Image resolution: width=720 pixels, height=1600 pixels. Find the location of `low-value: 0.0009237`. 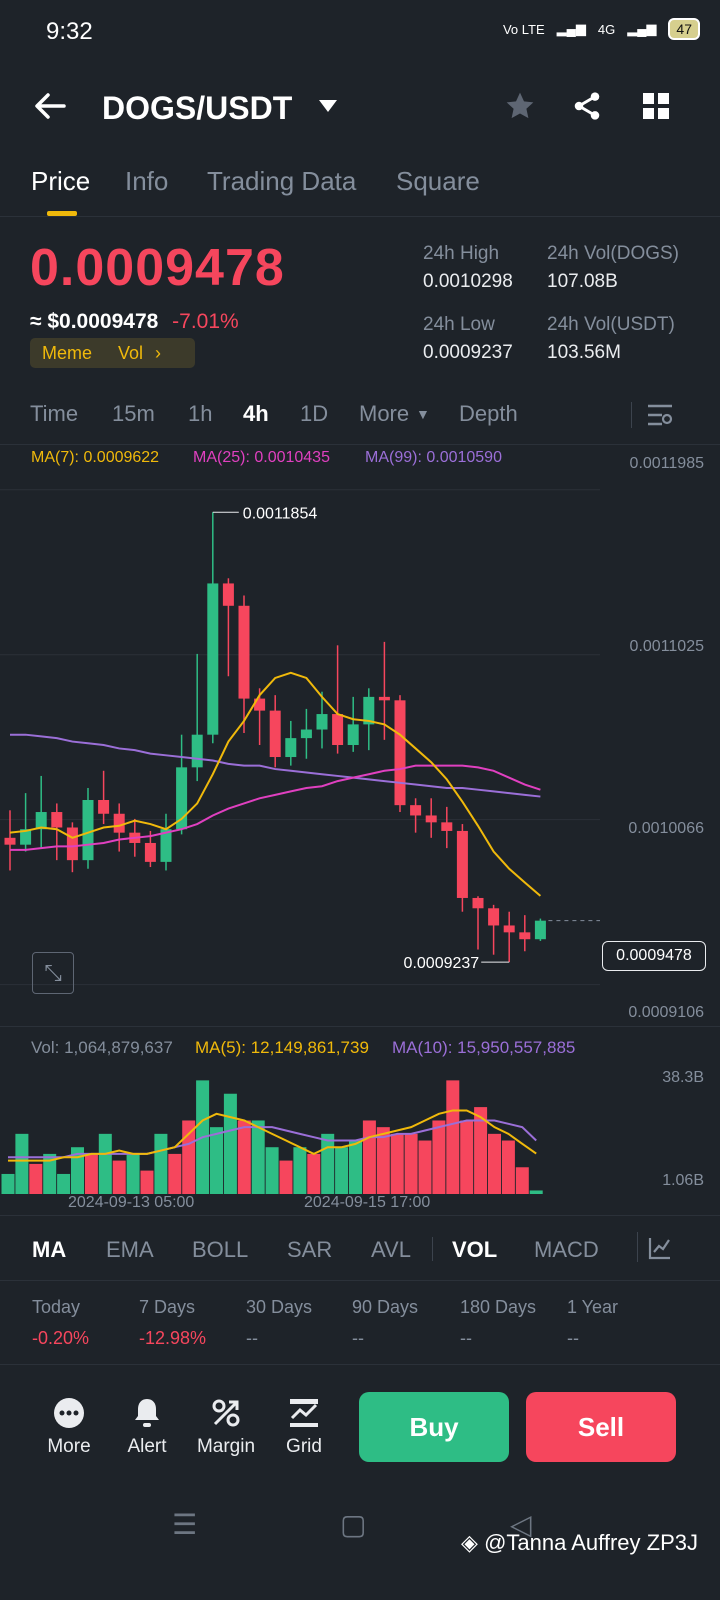

low-value: 0.0009237 is located at coordinates (468, 352).